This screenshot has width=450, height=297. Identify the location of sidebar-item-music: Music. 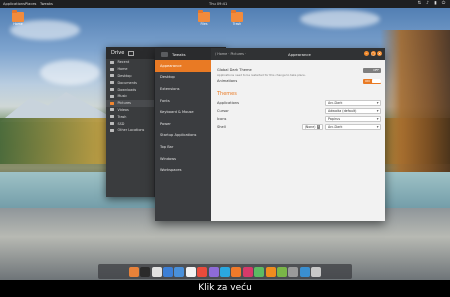
(130, 96).